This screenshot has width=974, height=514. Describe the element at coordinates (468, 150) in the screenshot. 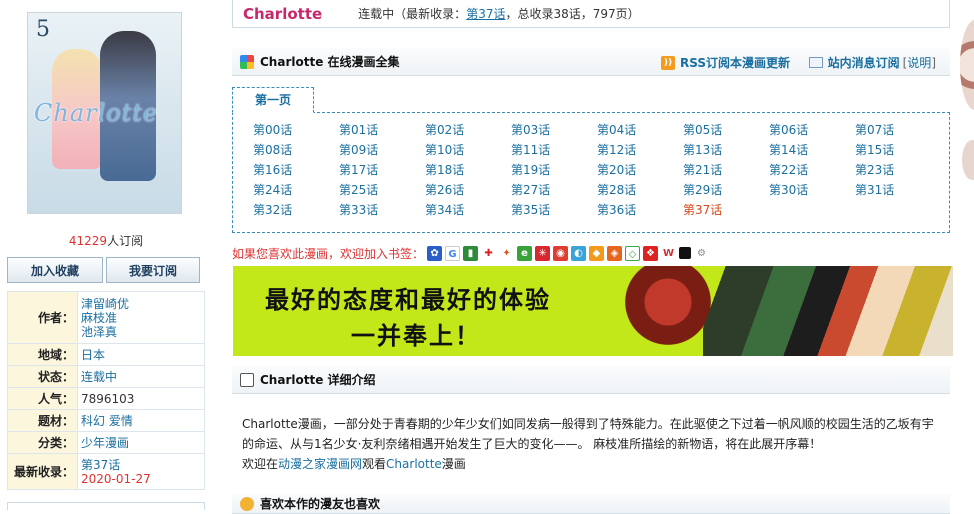

I see `chapter-link: 第10话` at that location.